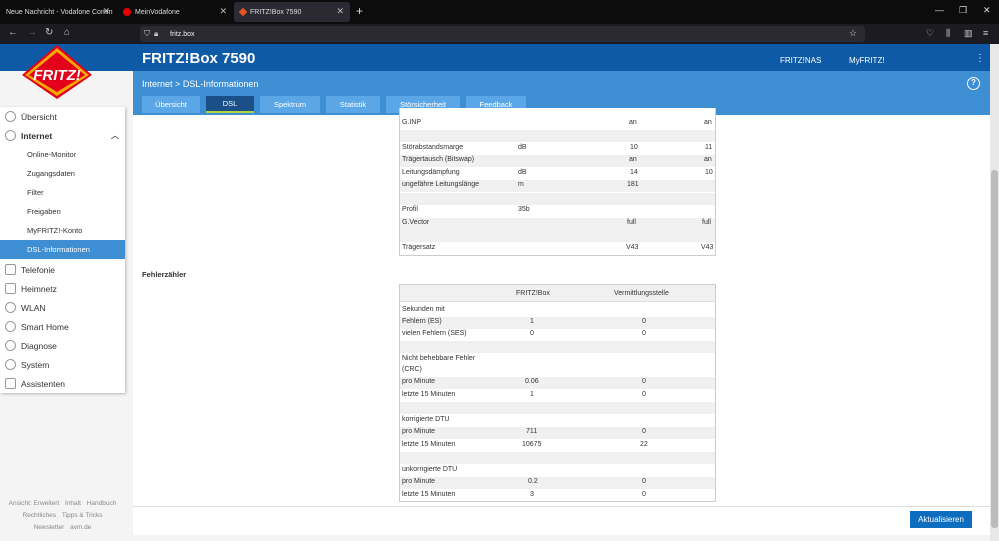 The width and height of the screenshot is (999, 541). I want to click on tab-uebersicht: Übersicht, so click(171, 104).